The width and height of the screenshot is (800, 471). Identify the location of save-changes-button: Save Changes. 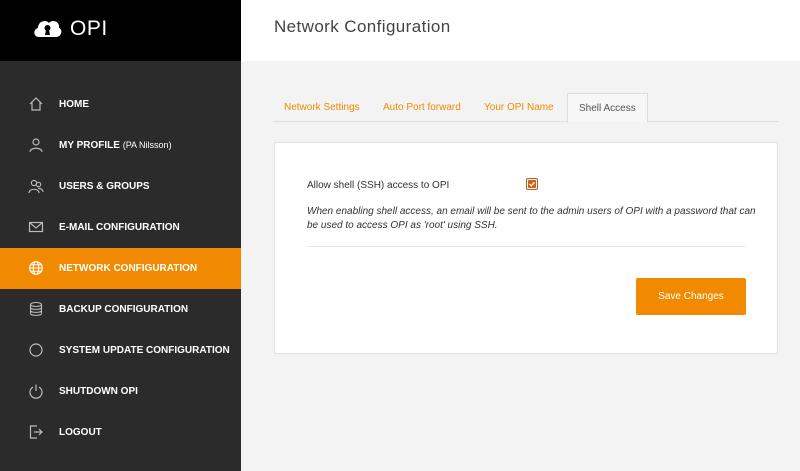
(691, 296).